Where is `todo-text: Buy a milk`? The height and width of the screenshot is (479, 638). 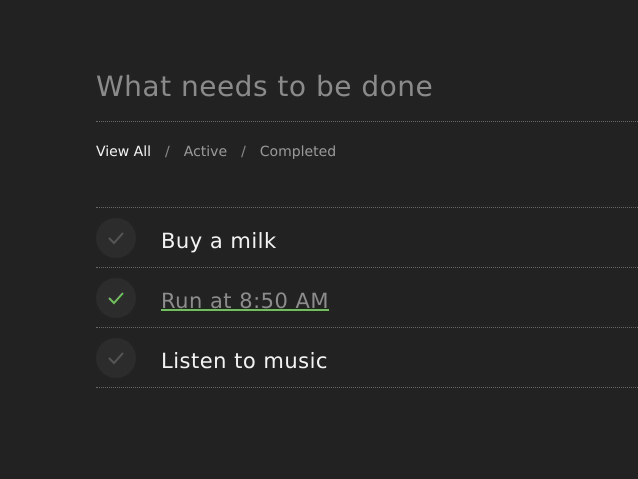
todo-text: Buy a milk is located at coordinates (219, 240).